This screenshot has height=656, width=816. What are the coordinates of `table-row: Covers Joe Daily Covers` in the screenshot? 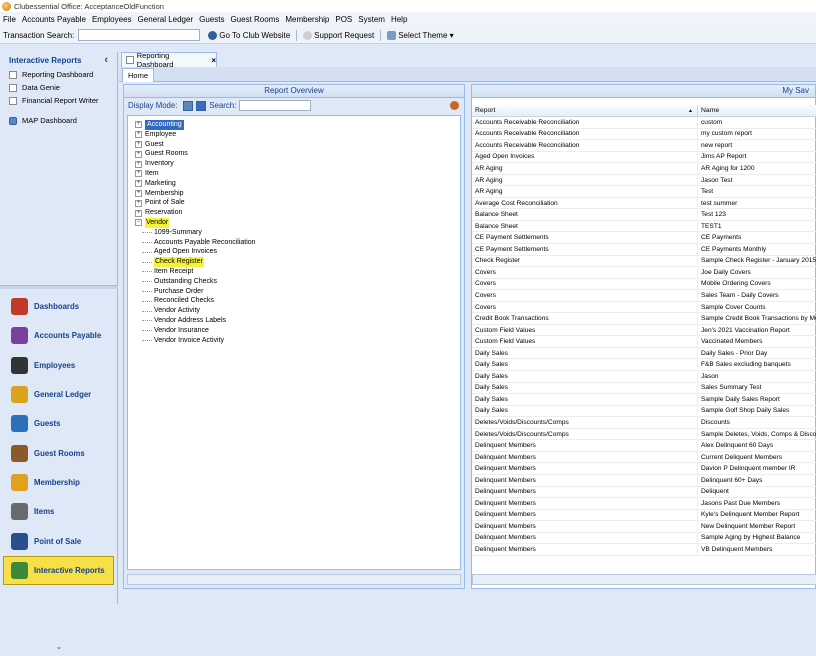 It's located at (644, 273).